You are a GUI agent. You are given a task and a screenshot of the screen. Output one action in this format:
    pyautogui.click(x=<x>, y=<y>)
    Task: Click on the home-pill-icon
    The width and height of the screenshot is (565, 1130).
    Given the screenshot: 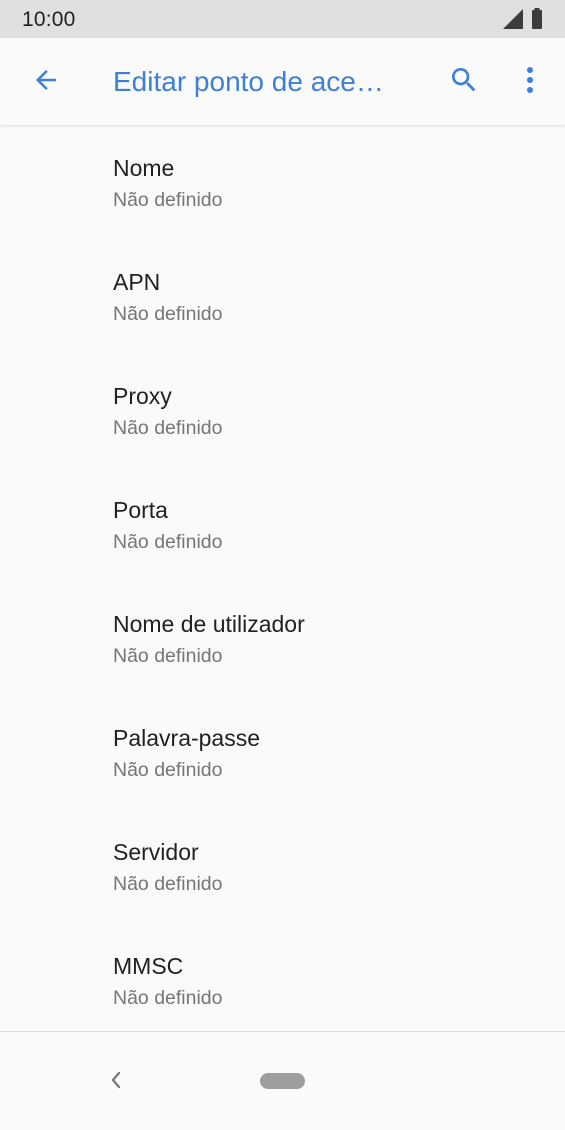 What is the action you would take?
    pyautogui.click(x=282, y=1081)
    